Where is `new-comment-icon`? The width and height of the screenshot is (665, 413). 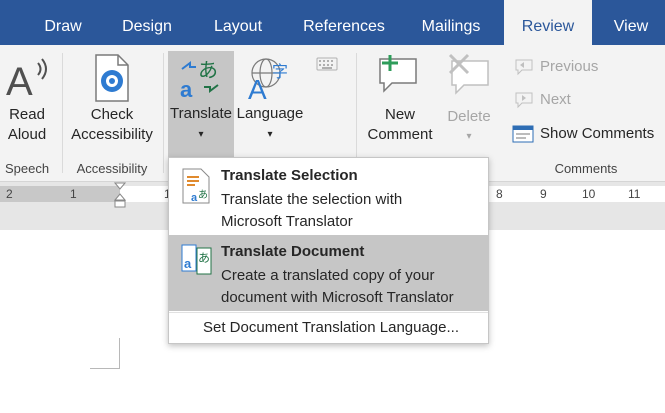 new-comment-icon is located at coordinates (398, 74).